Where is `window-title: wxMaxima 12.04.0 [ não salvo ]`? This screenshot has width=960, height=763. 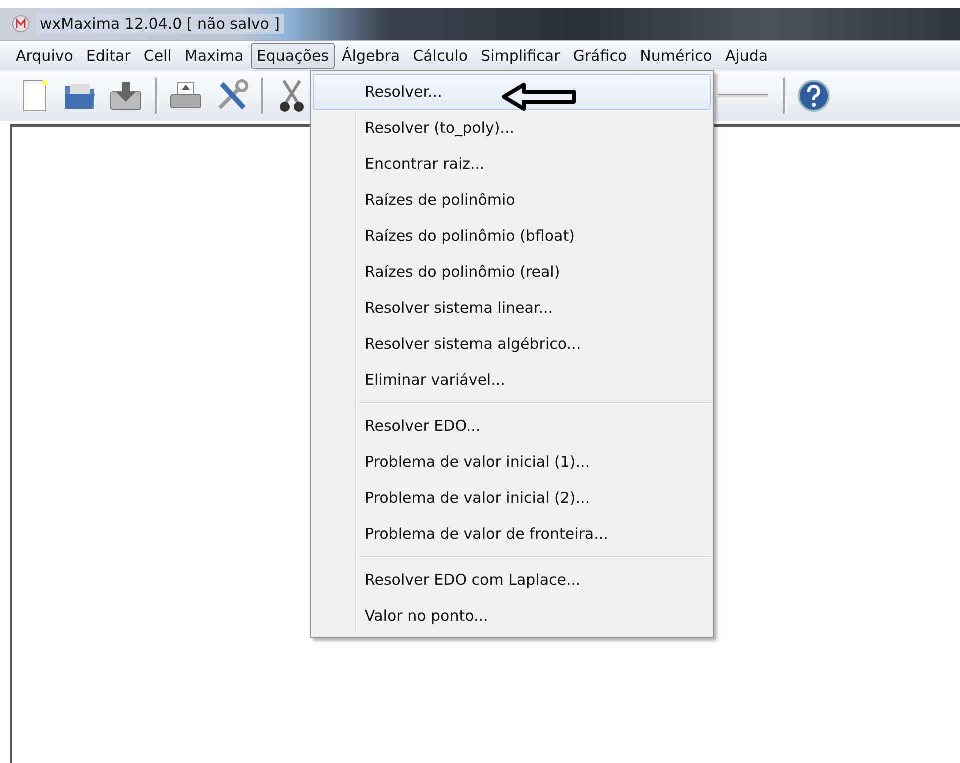 window-title: wxMaxima 12.04.0 [ não salvo ] is located at coordinates (160, 24).